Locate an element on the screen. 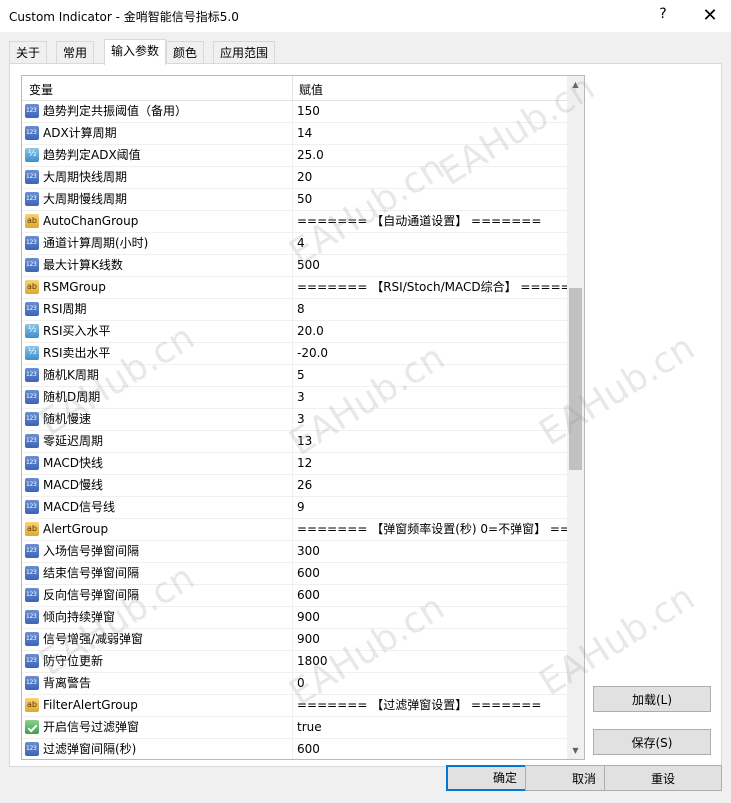  table-row: MACD快线 12 is located at coordinates (294, 464).